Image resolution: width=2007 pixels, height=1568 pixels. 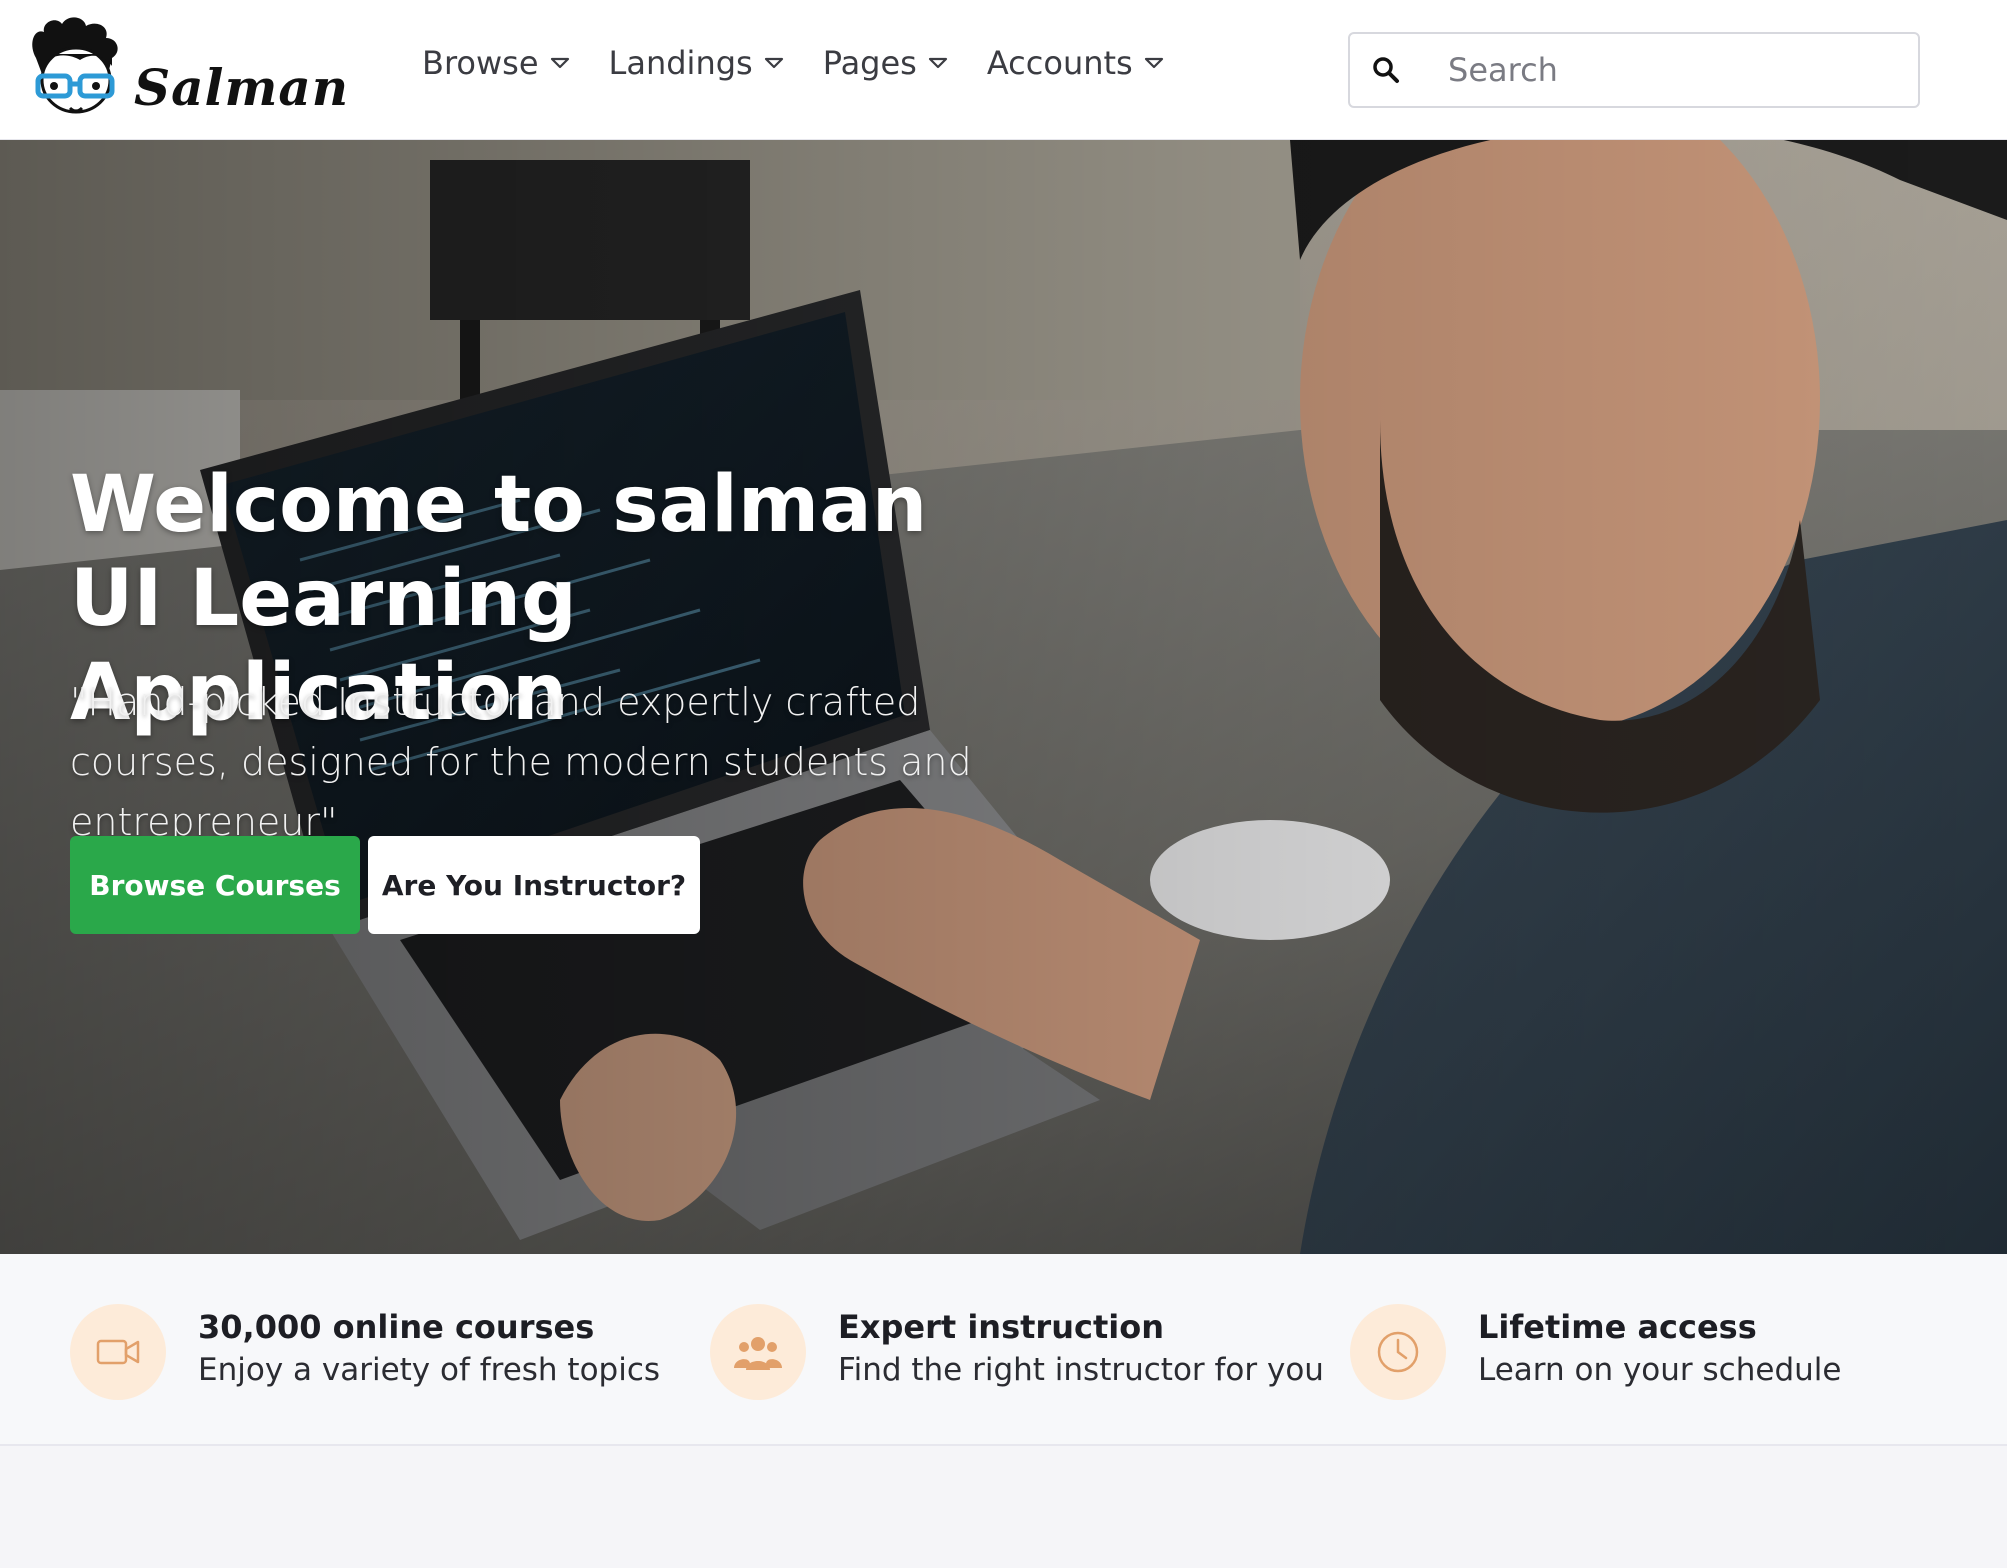 What do you see at coordinates (758, 1352) in the screenshot?
I see `users-icon` at bounding box center [758, 1352].